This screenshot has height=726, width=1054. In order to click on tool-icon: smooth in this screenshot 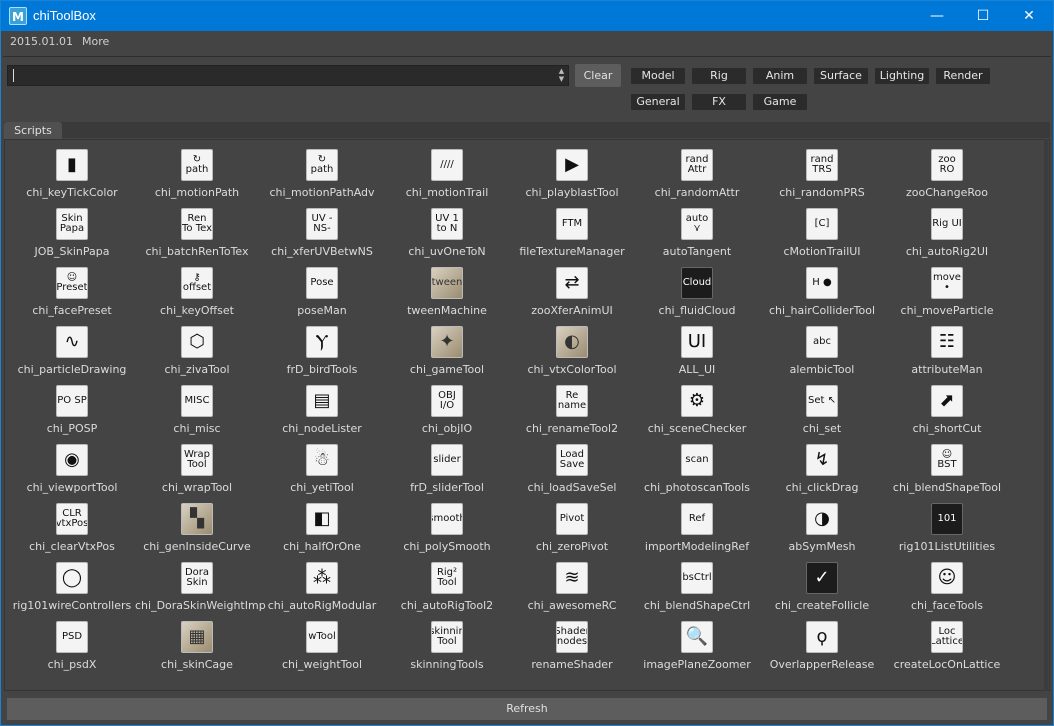, I will do `click(447, 519)`.